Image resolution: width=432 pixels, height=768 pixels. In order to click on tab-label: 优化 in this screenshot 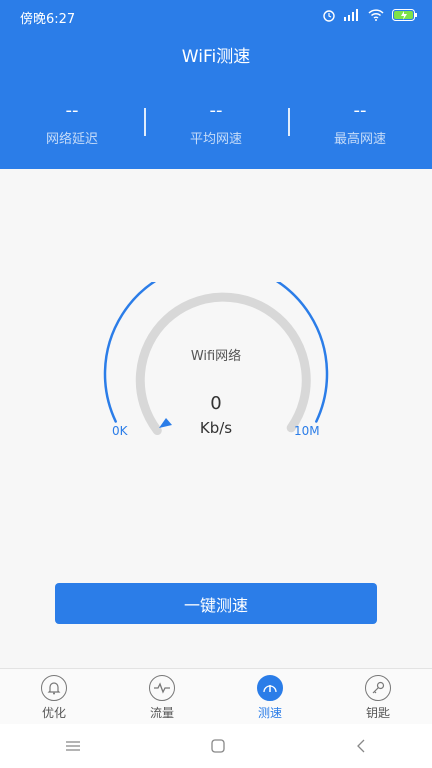, I will do `click(53, 713)`.